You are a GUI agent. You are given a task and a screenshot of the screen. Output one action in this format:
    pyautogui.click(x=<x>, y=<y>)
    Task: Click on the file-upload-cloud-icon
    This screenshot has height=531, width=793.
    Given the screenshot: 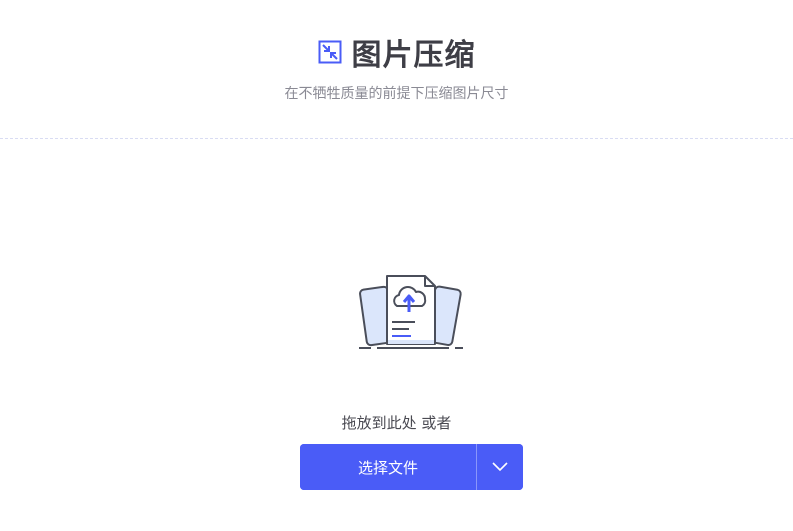 What is the action you would take?
    pyautogui.click(x=411, y=312)
    